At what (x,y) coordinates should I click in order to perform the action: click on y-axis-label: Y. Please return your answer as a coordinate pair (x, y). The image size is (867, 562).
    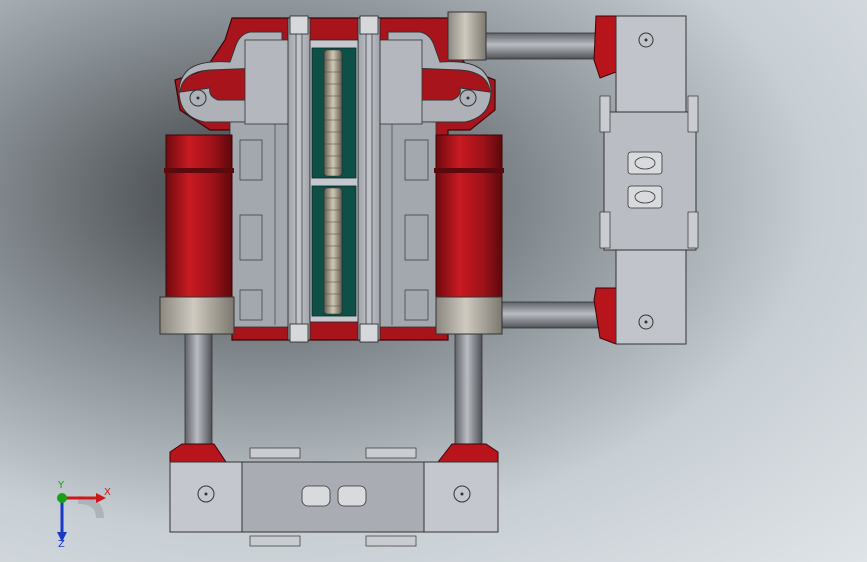
    Looking at the image, I should click on (61, 485).